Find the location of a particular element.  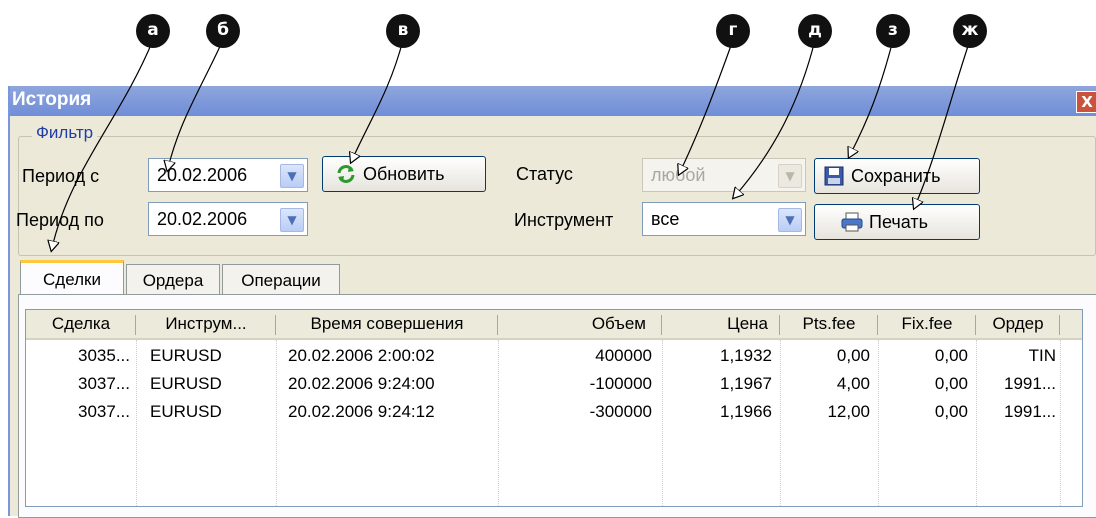

refresh-button-label: Обновить is located at coordinates (404, 173).